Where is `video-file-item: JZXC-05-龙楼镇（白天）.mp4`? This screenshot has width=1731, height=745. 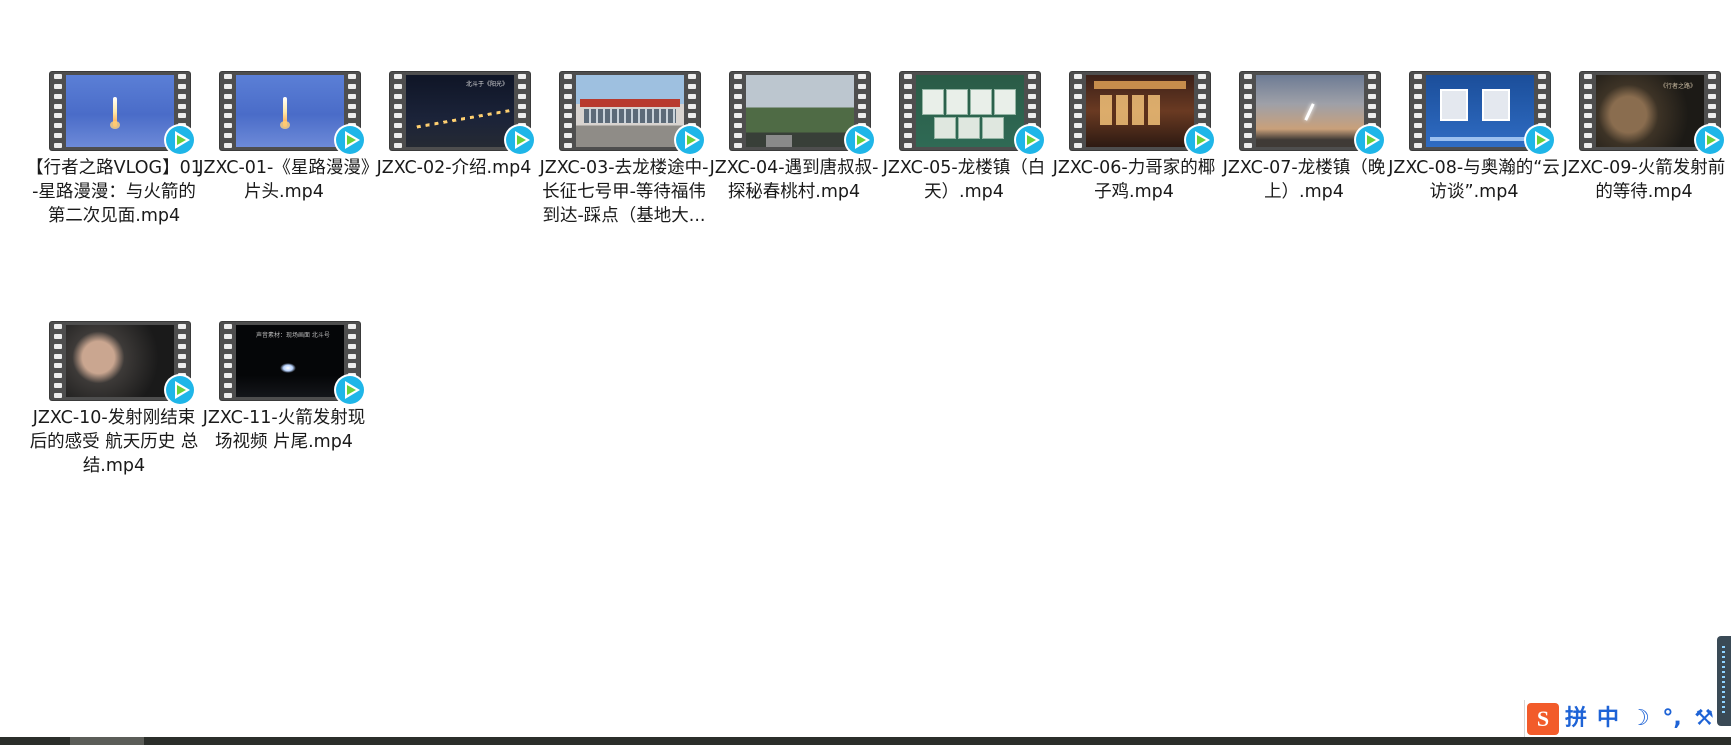
video-file-item: JZXC-05-龙楼镇（白天）.mp4 is located at coordinates (964, 182).